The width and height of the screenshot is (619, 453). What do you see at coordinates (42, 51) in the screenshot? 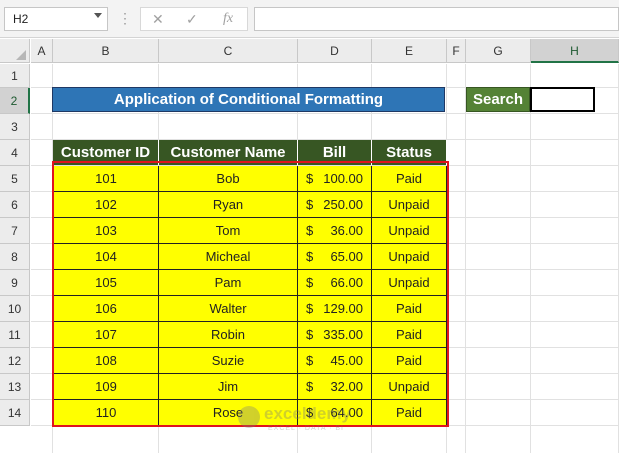
I see `column-header-a: A` at bounding box center [42, 51].